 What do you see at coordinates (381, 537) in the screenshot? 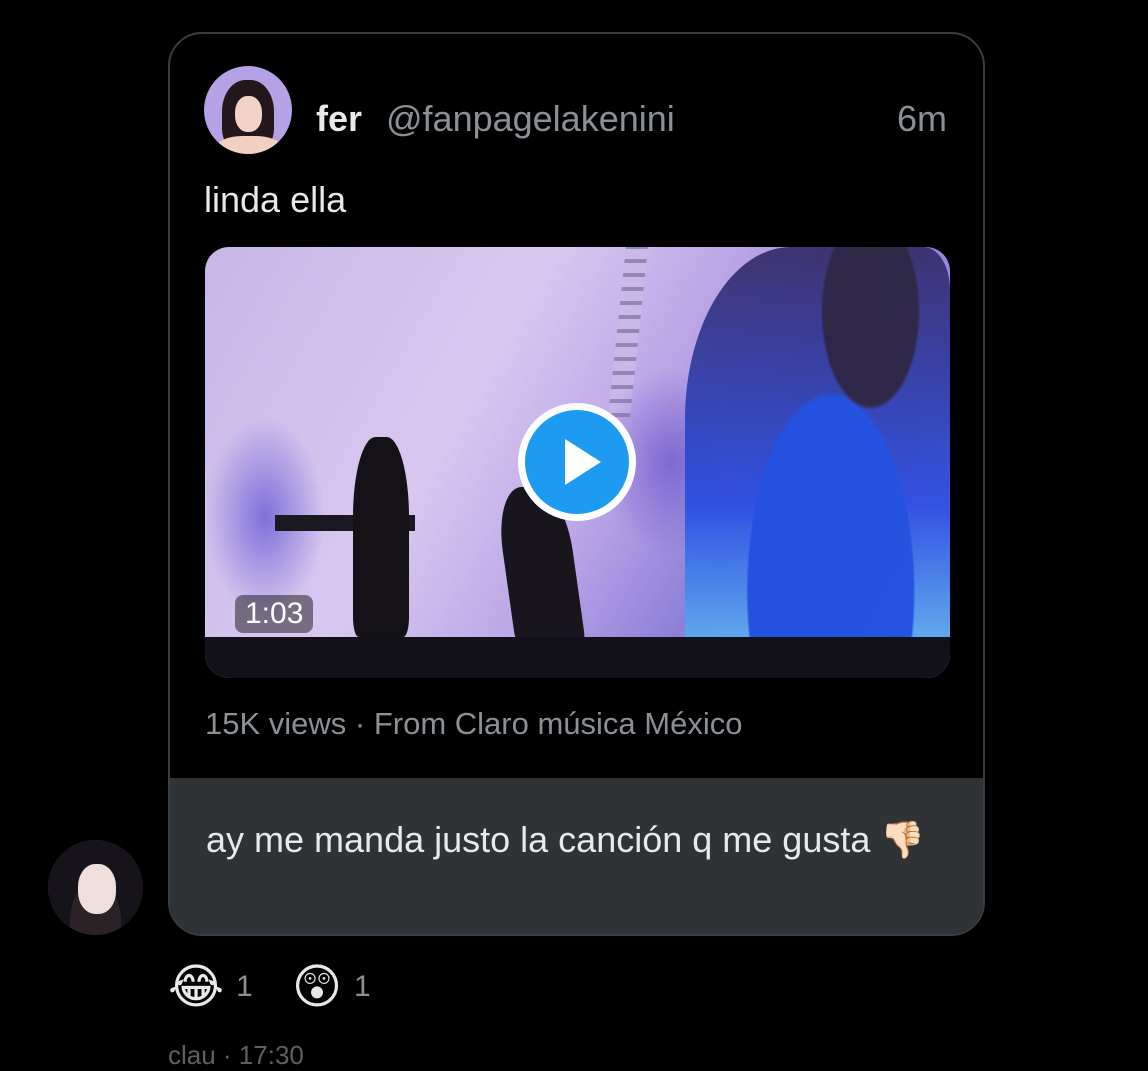
I see `video-musician-silhouette` at bounding box center [381, 537].